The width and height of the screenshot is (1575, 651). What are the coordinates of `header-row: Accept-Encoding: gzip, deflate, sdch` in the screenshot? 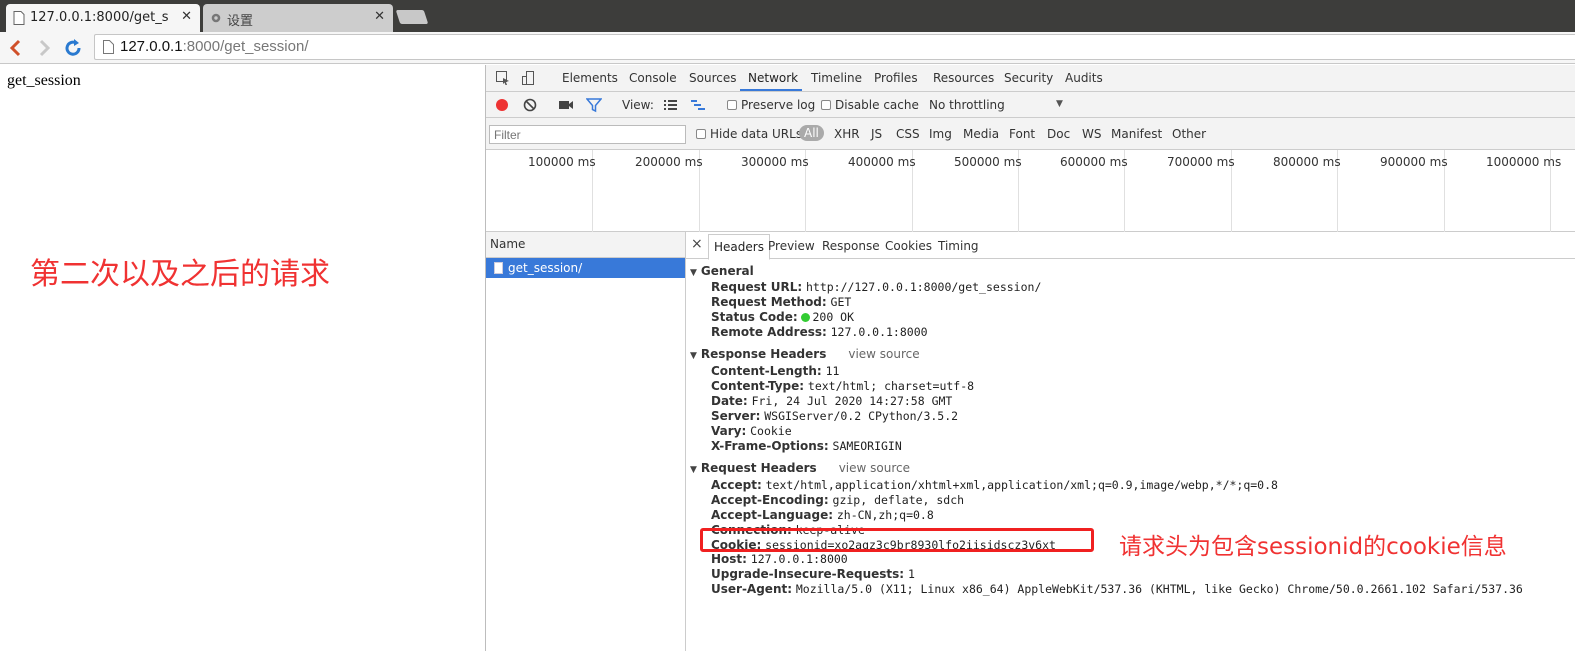 It's located at (838, 500).